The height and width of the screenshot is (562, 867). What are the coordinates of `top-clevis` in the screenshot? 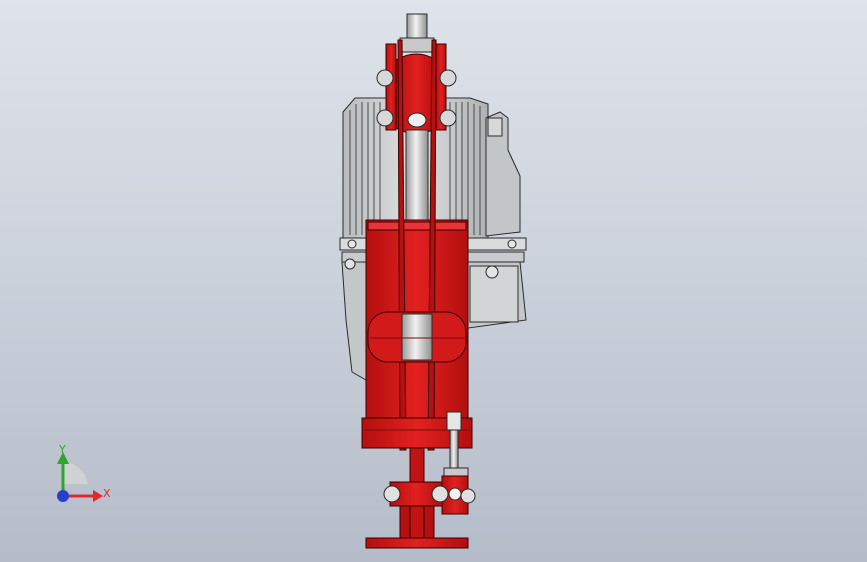 It's located at (416, 74).